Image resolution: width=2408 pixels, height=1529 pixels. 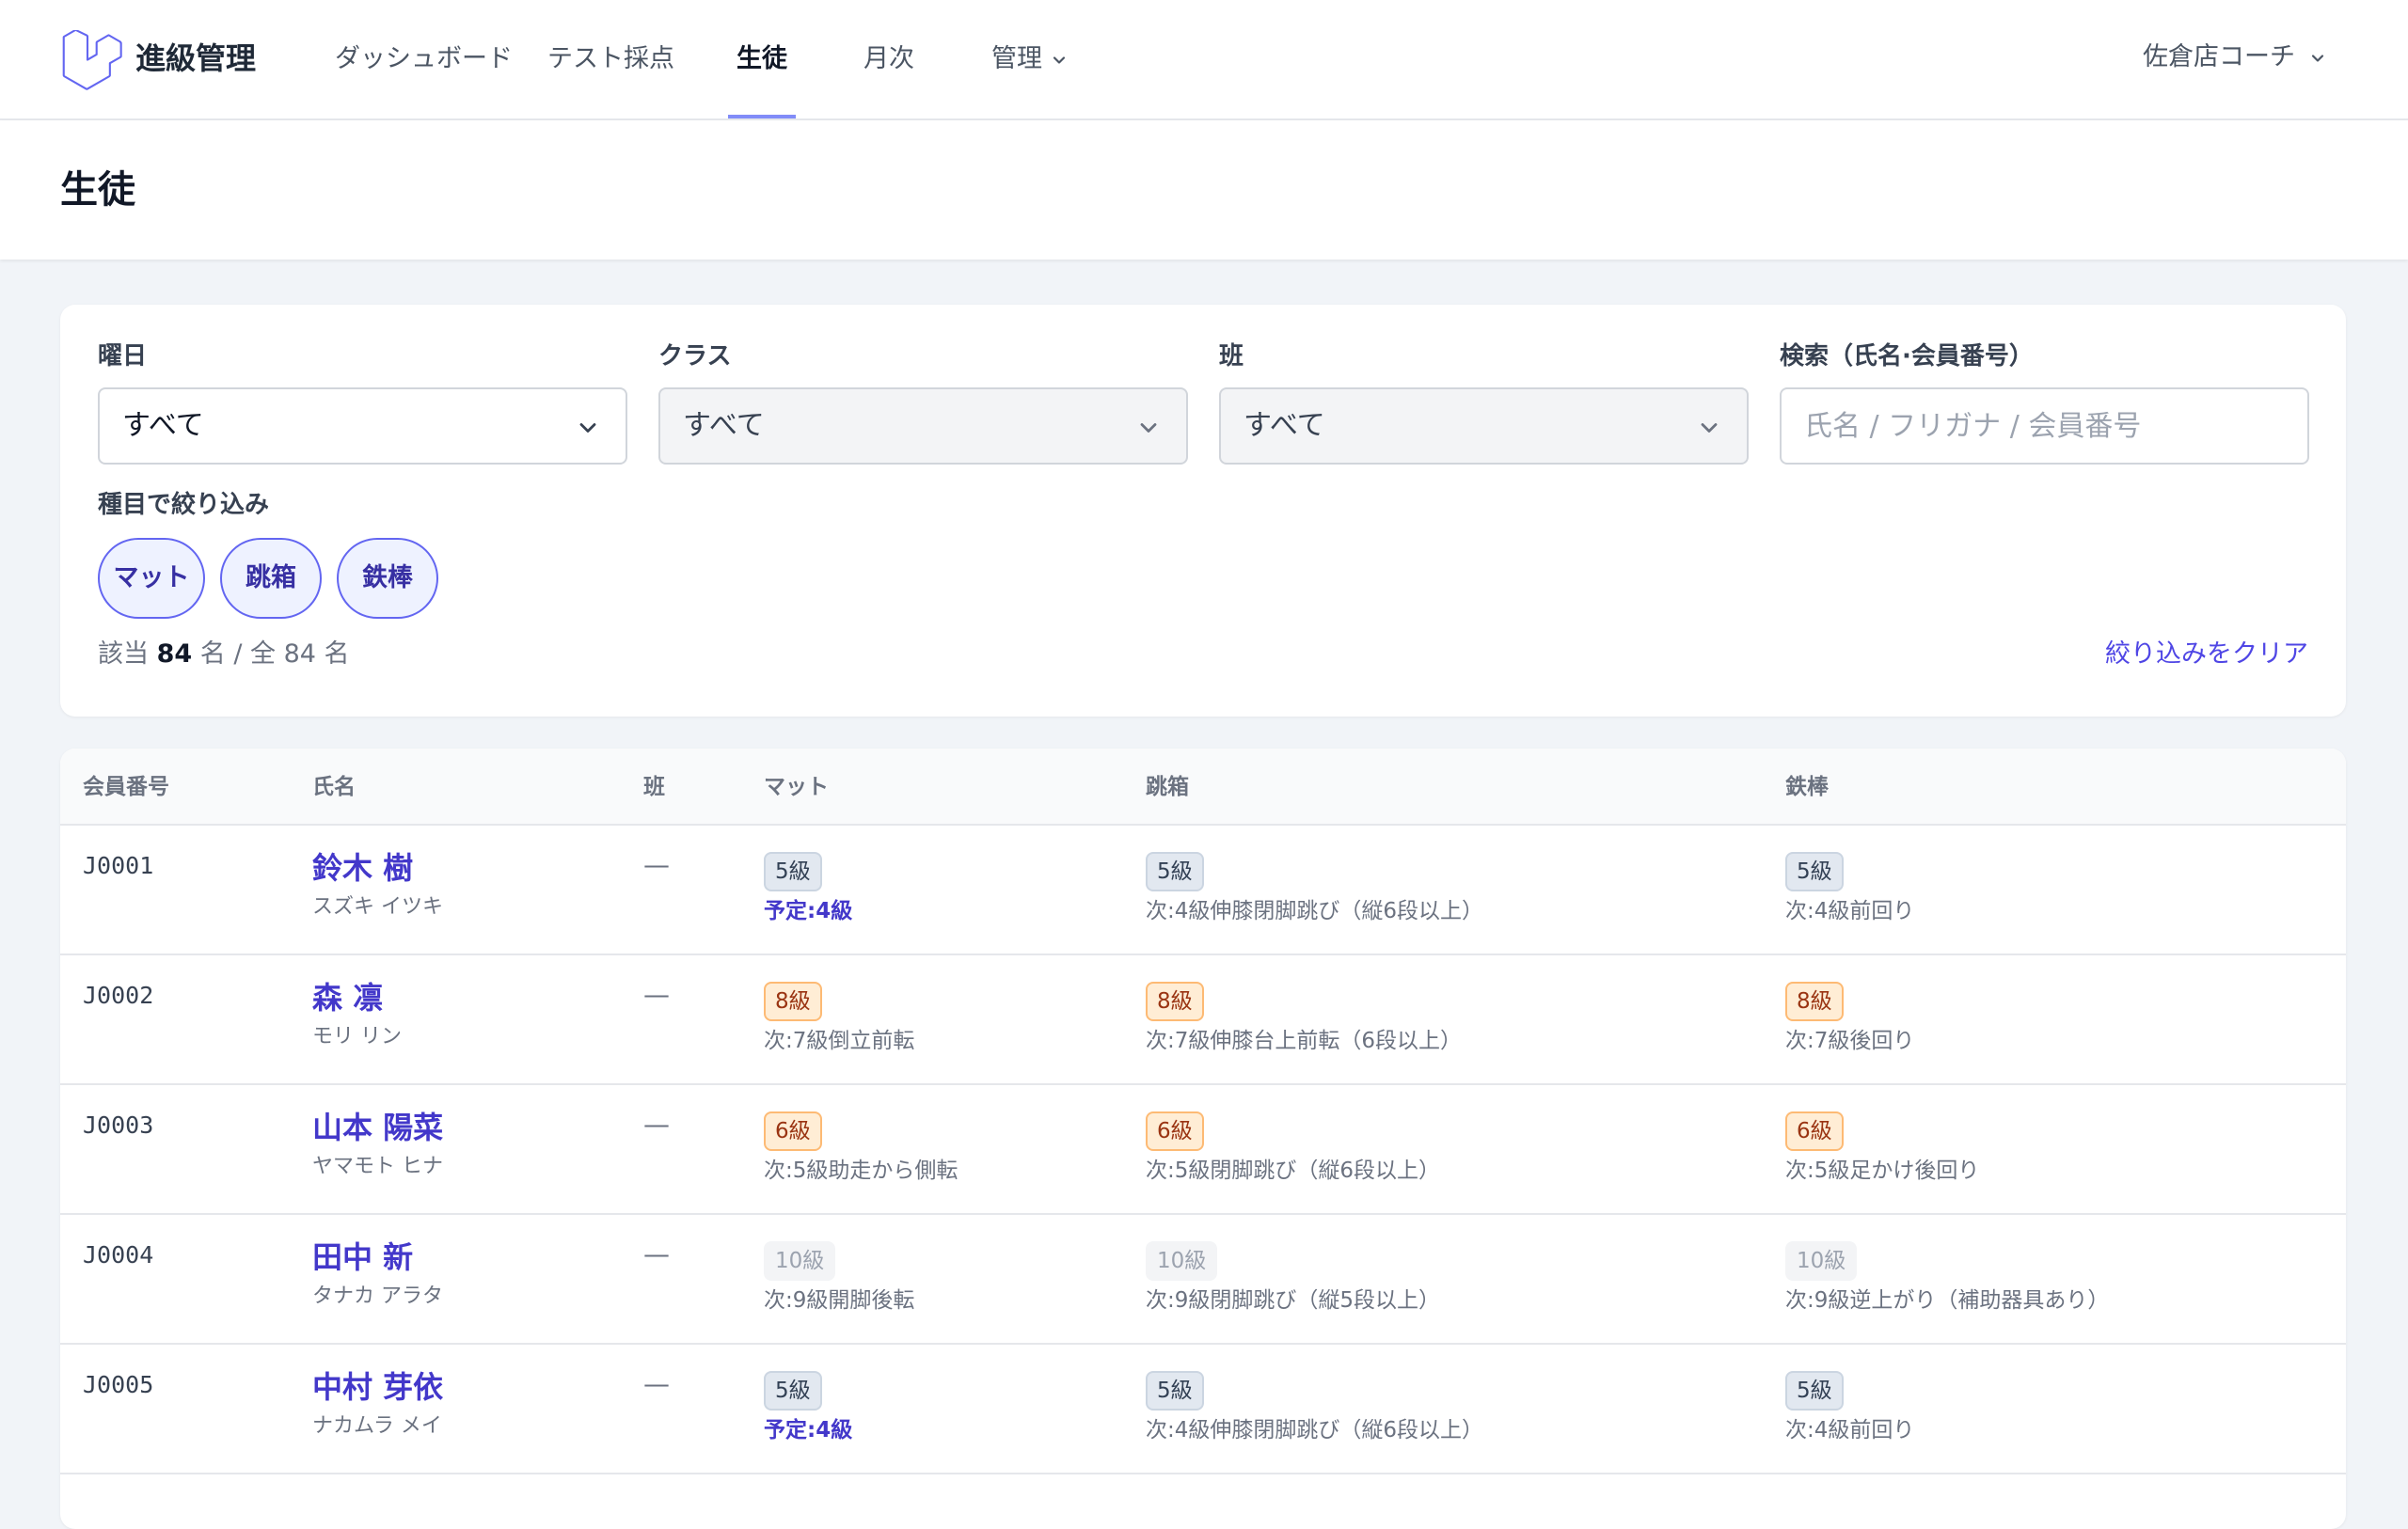 I want to click on event-filter-bar: 鉄棒, so click(x=387, y=579).